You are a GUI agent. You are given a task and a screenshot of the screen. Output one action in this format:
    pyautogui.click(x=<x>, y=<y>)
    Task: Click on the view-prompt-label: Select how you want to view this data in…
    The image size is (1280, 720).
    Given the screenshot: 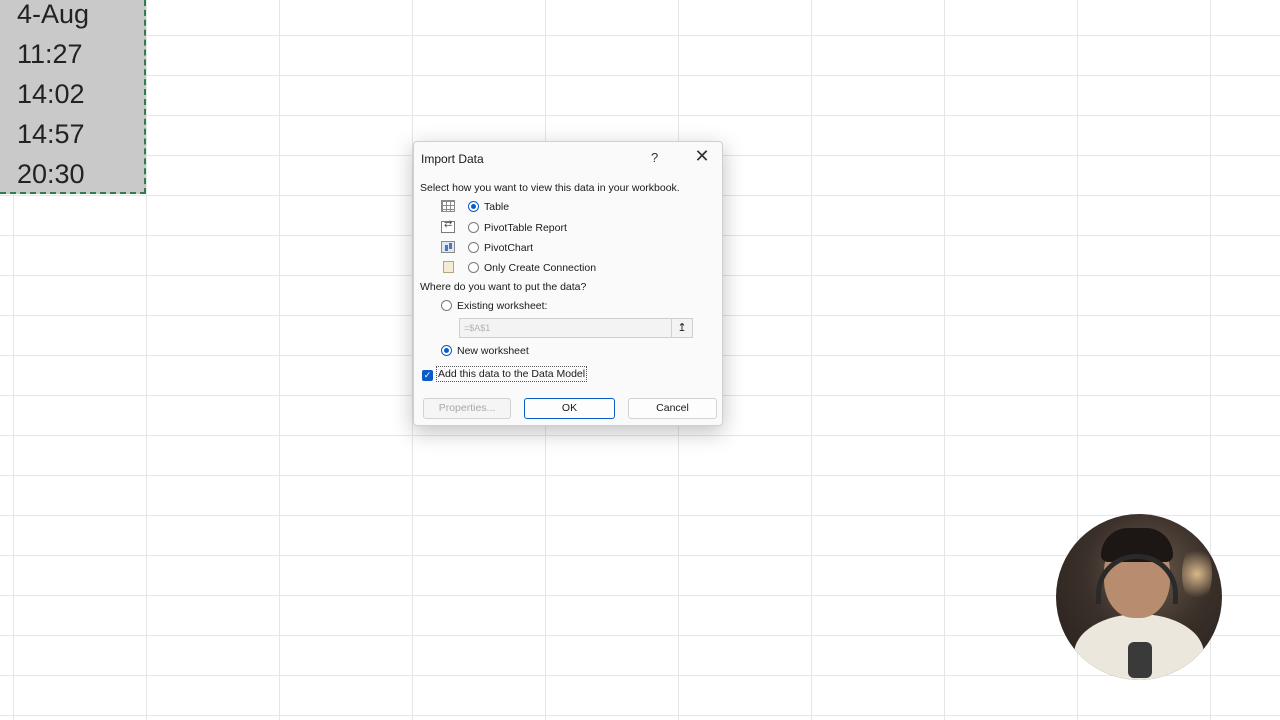 What is the action you would take?
    pyautogui.click(x=550, y=188)
    